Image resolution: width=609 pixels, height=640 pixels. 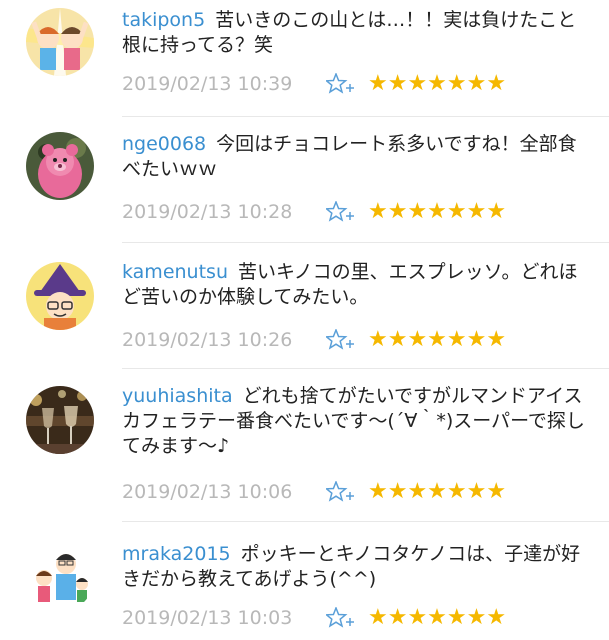 What do you see at coordinates (357, 285) in the screenshot?
I see `comment-text: kamenutsu 苦いキノコの里、エスプレッソ。どれほど苦いのか体験してみたい。` at bounding box center [357, 285].